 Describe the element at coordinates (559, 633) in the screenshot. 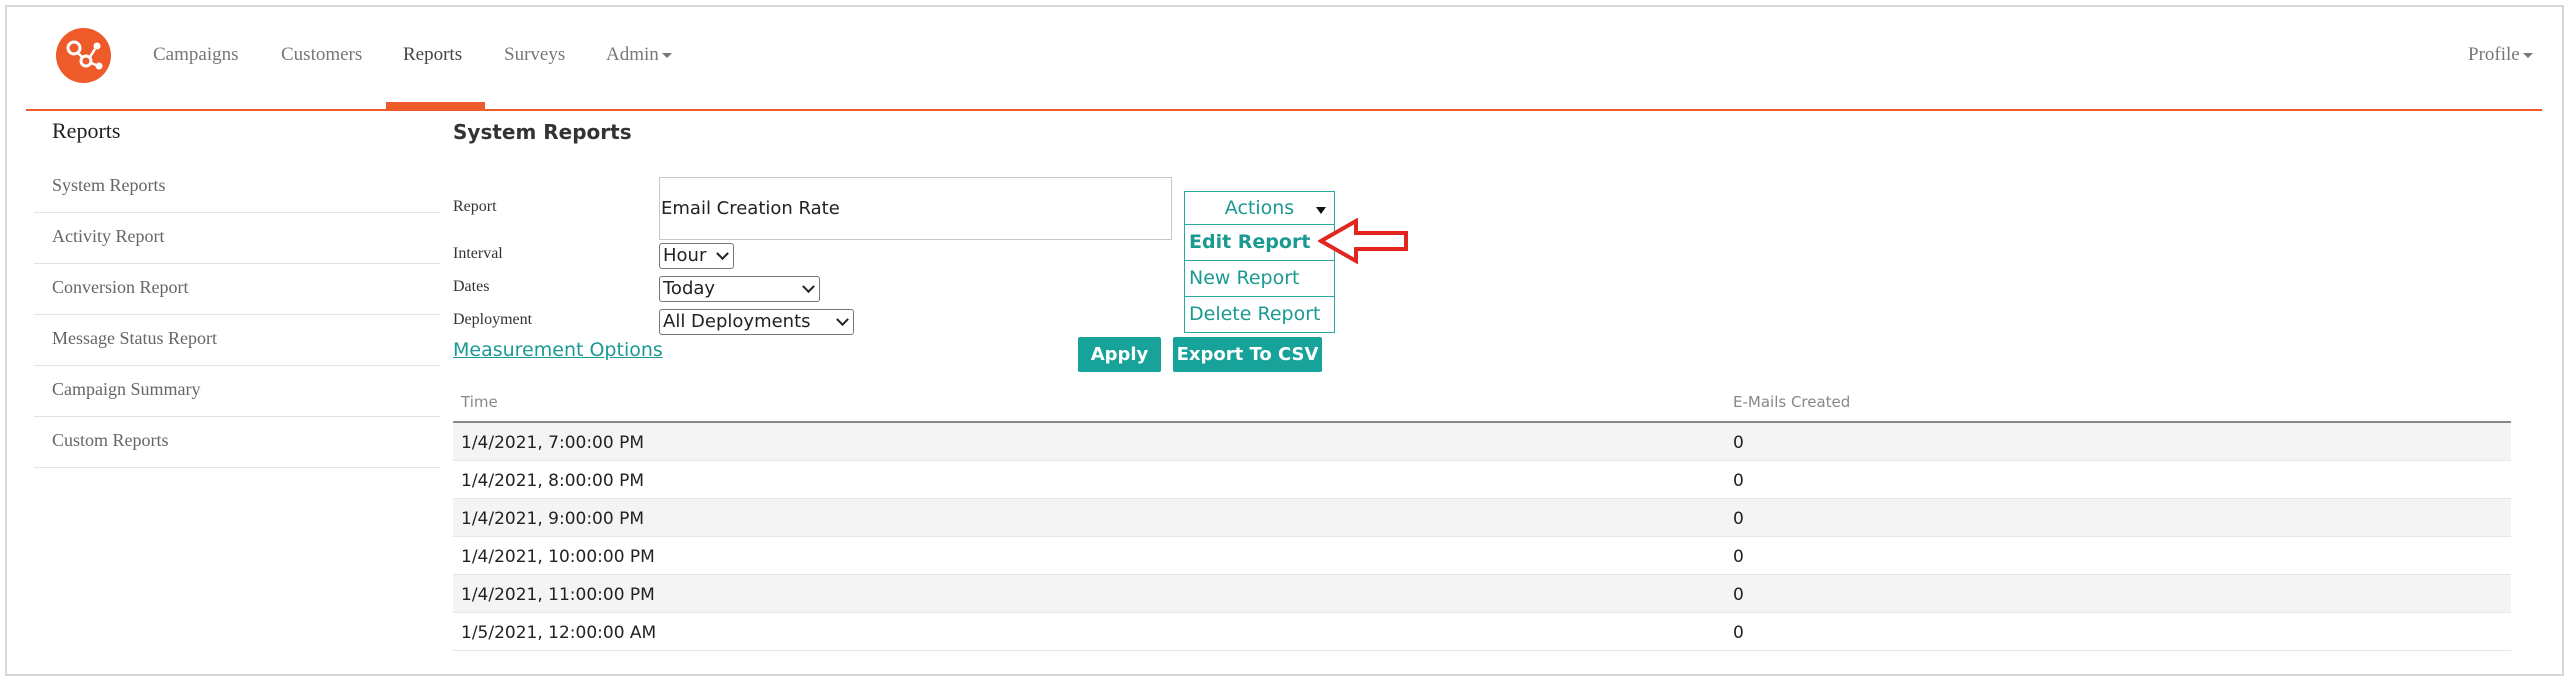

I see `cell-time: 1/5/2021, 12:00:00 AM` at that location.